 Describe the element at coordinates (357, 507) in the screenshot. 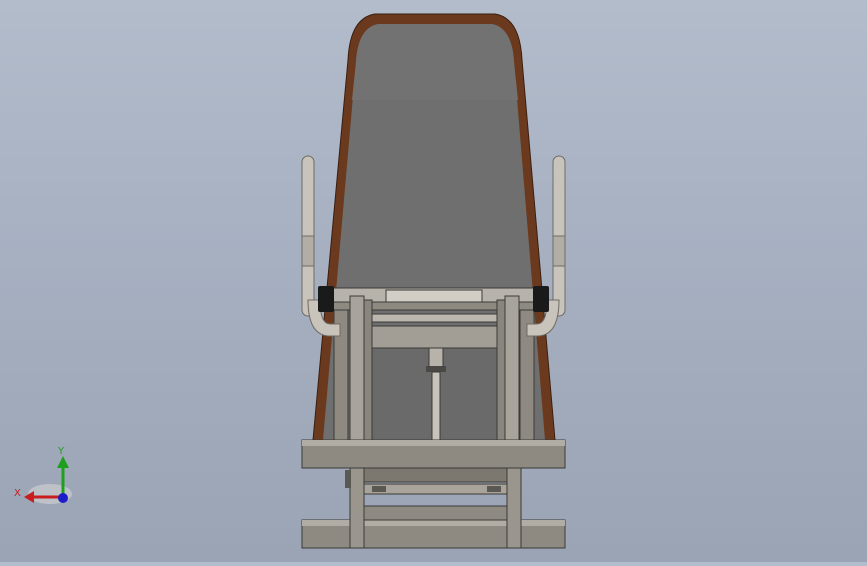

I see `base-upright-left` at that location.